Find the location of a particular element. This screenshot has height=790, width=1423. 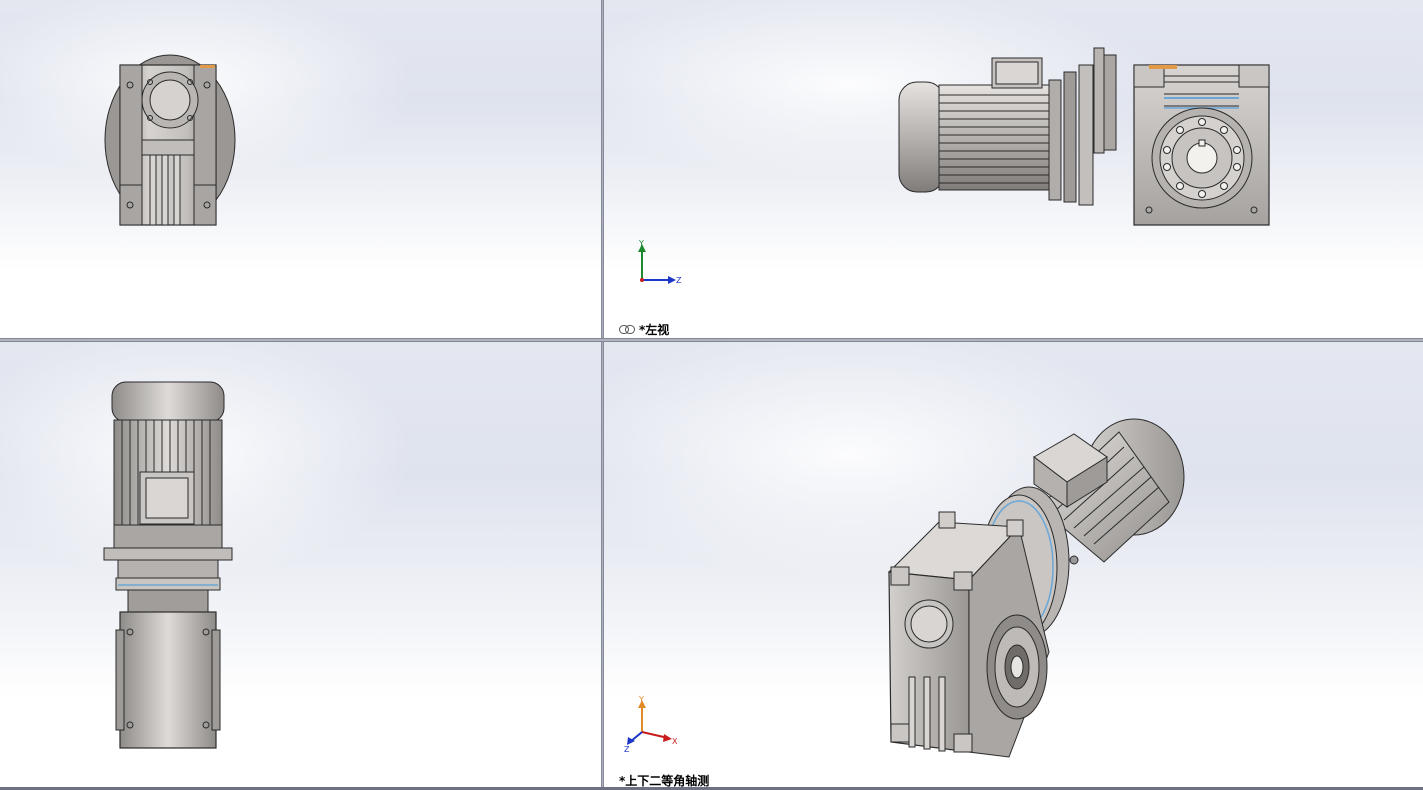

axis-z-label: Z is located at coordinates (679, 280).